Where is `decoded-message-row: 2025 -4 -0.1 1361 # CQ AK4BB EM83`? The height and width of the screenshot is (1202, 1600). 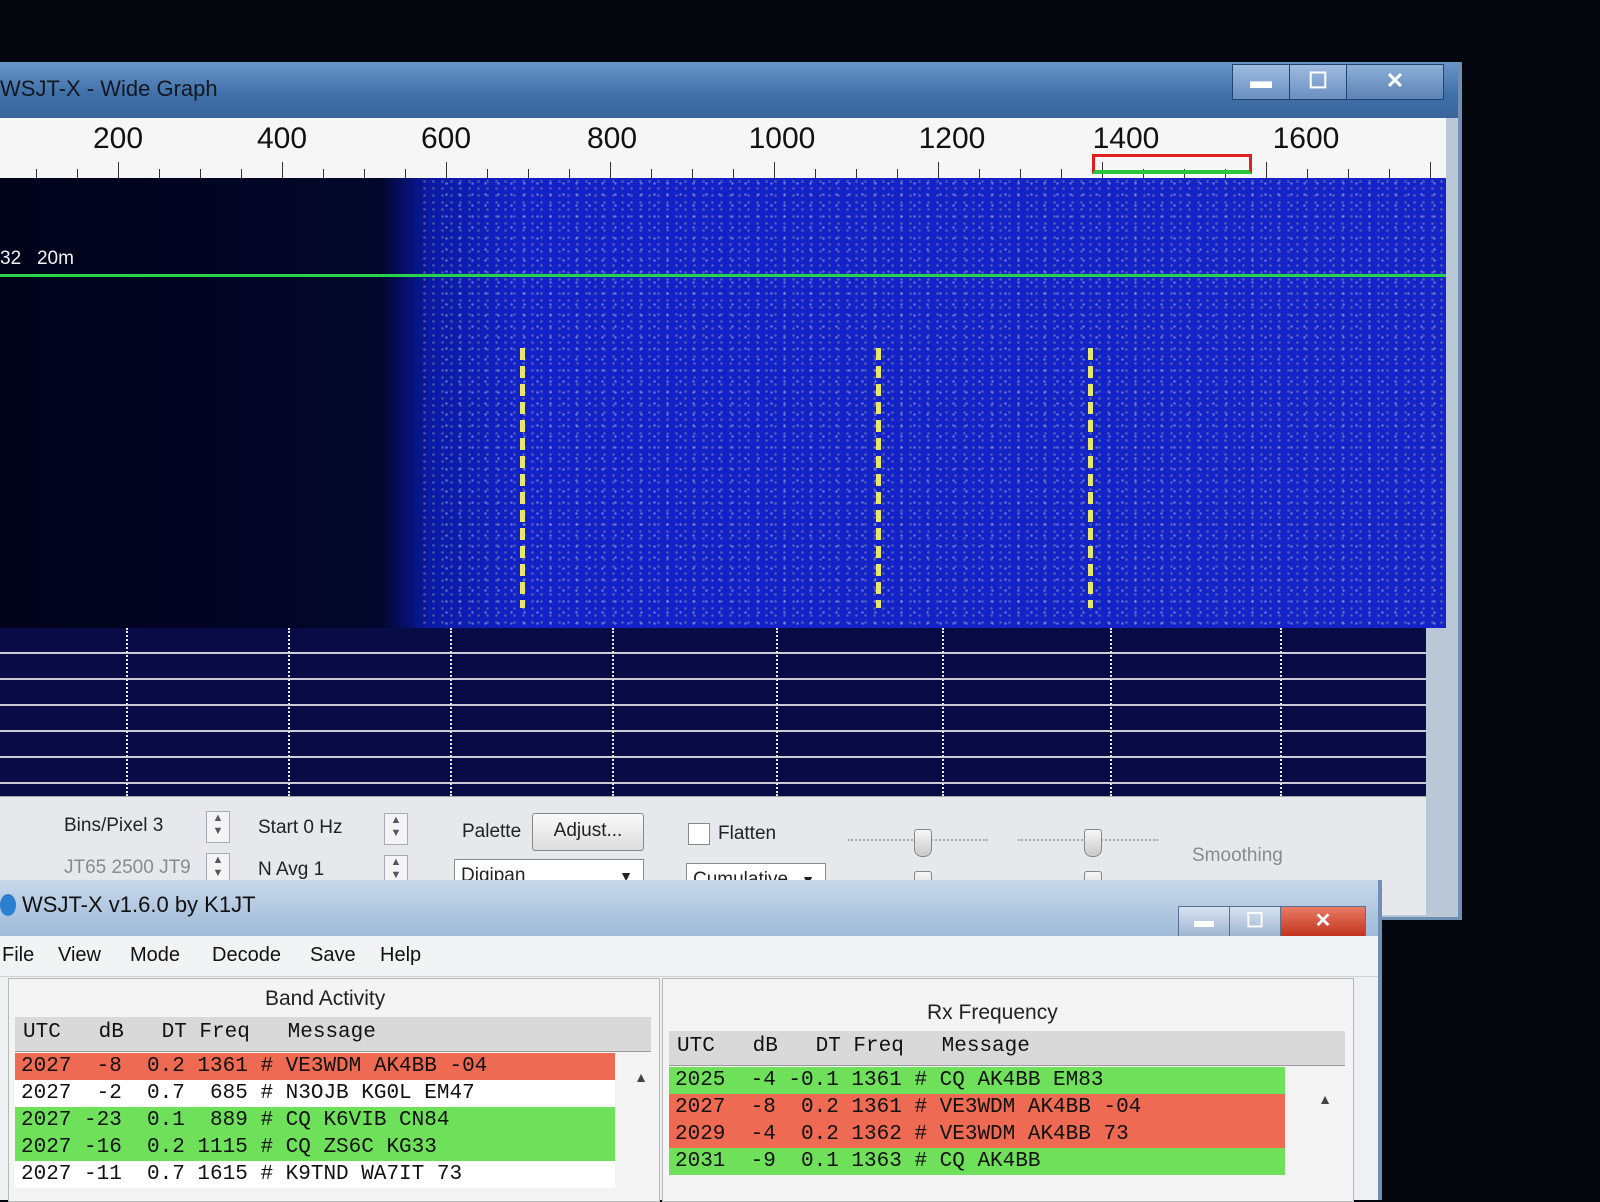 decoded-message-row: 2025 -4 -0.1 1361 # CQ AK4BB EM83 is located at coordinates (977, 1080).